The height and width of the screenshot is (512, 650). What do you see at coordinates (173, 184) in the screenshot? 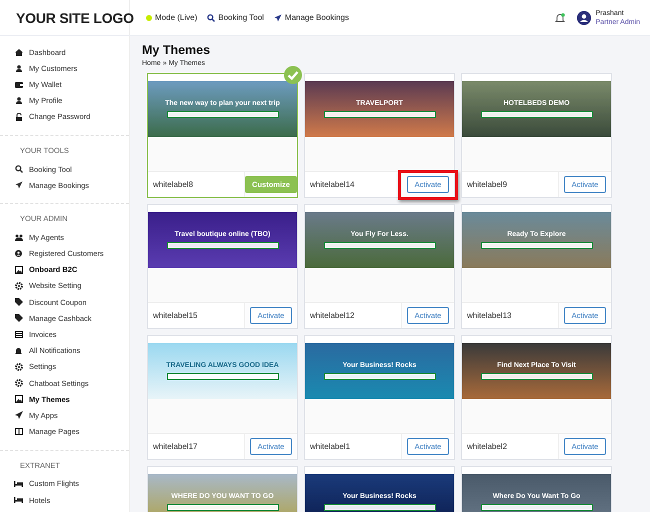
I see `theme-name: whitelabel8` at bounding box center [173, 184].